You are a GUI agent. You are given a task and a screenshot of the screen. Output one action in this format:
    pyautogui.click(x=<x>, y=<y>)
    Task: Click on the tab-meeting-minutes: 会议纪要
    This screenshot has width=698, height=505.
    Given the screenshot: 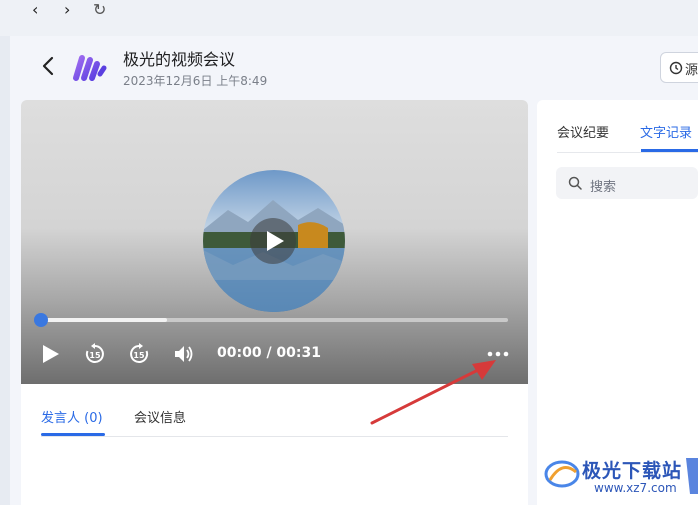 What is the action you would take?
    pyautogui.click(x=583, y=131)
    